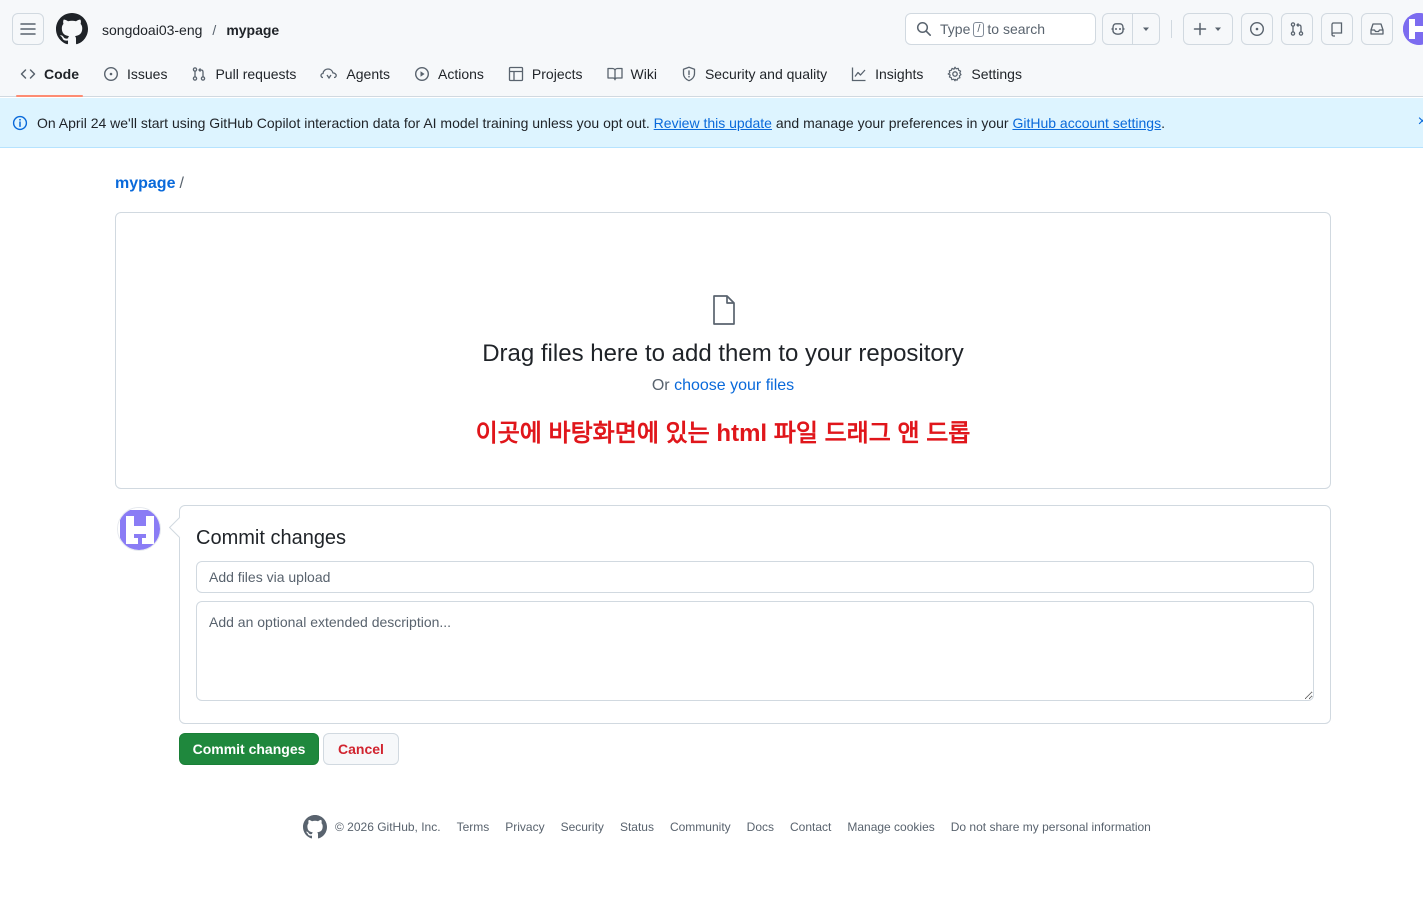 Image resolution: width=1423 pixels, height=920 pixels. Describe the element at coordinates (1200, 29) in the screenshot. I see `plus-icon` at that location.